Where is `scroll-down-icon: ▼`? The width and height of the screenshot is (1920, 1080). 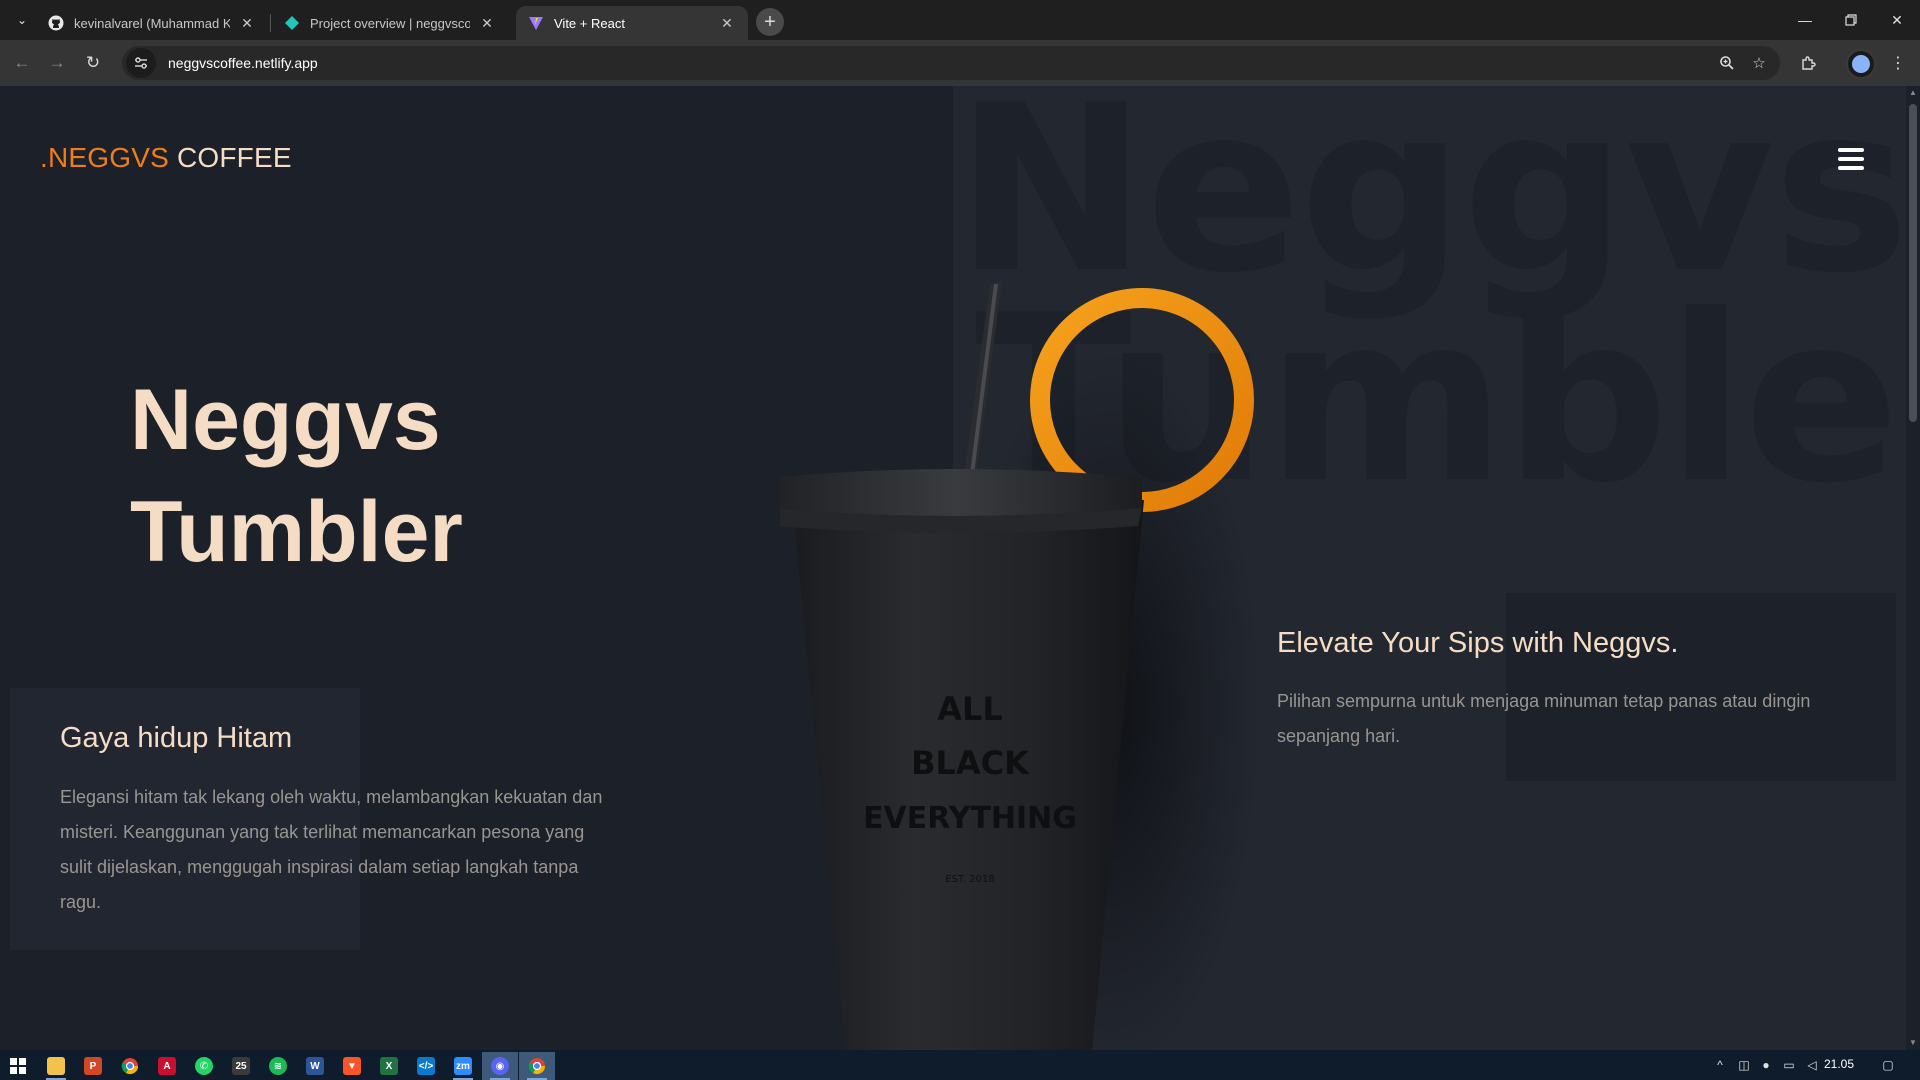 scroll-down-icon: ▼ is located at coordinates (1913, 1043).